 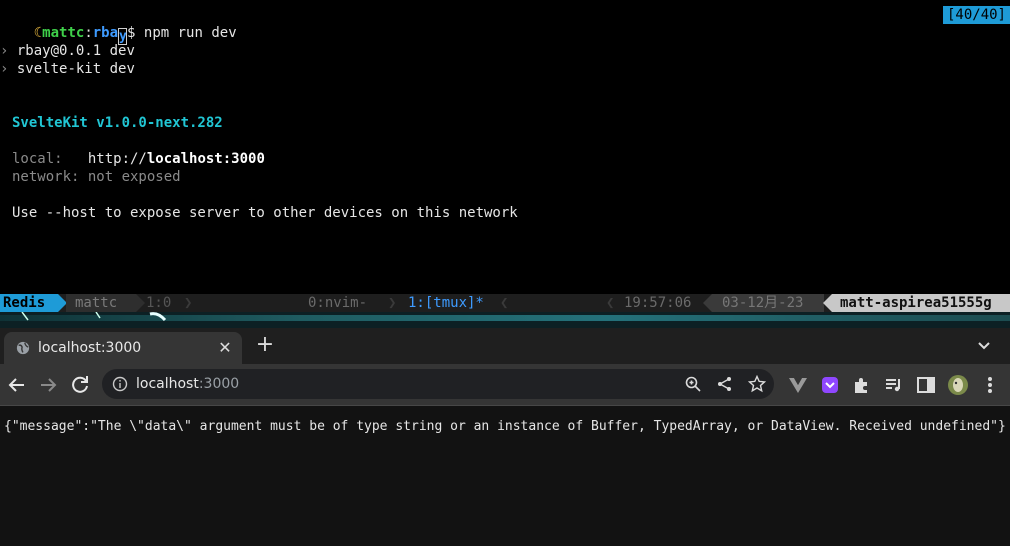 What do you see at coordinates (658, 303) in the screenshot?
I see `tmux-time: 19:57:06` at bounding box center [658, 303].